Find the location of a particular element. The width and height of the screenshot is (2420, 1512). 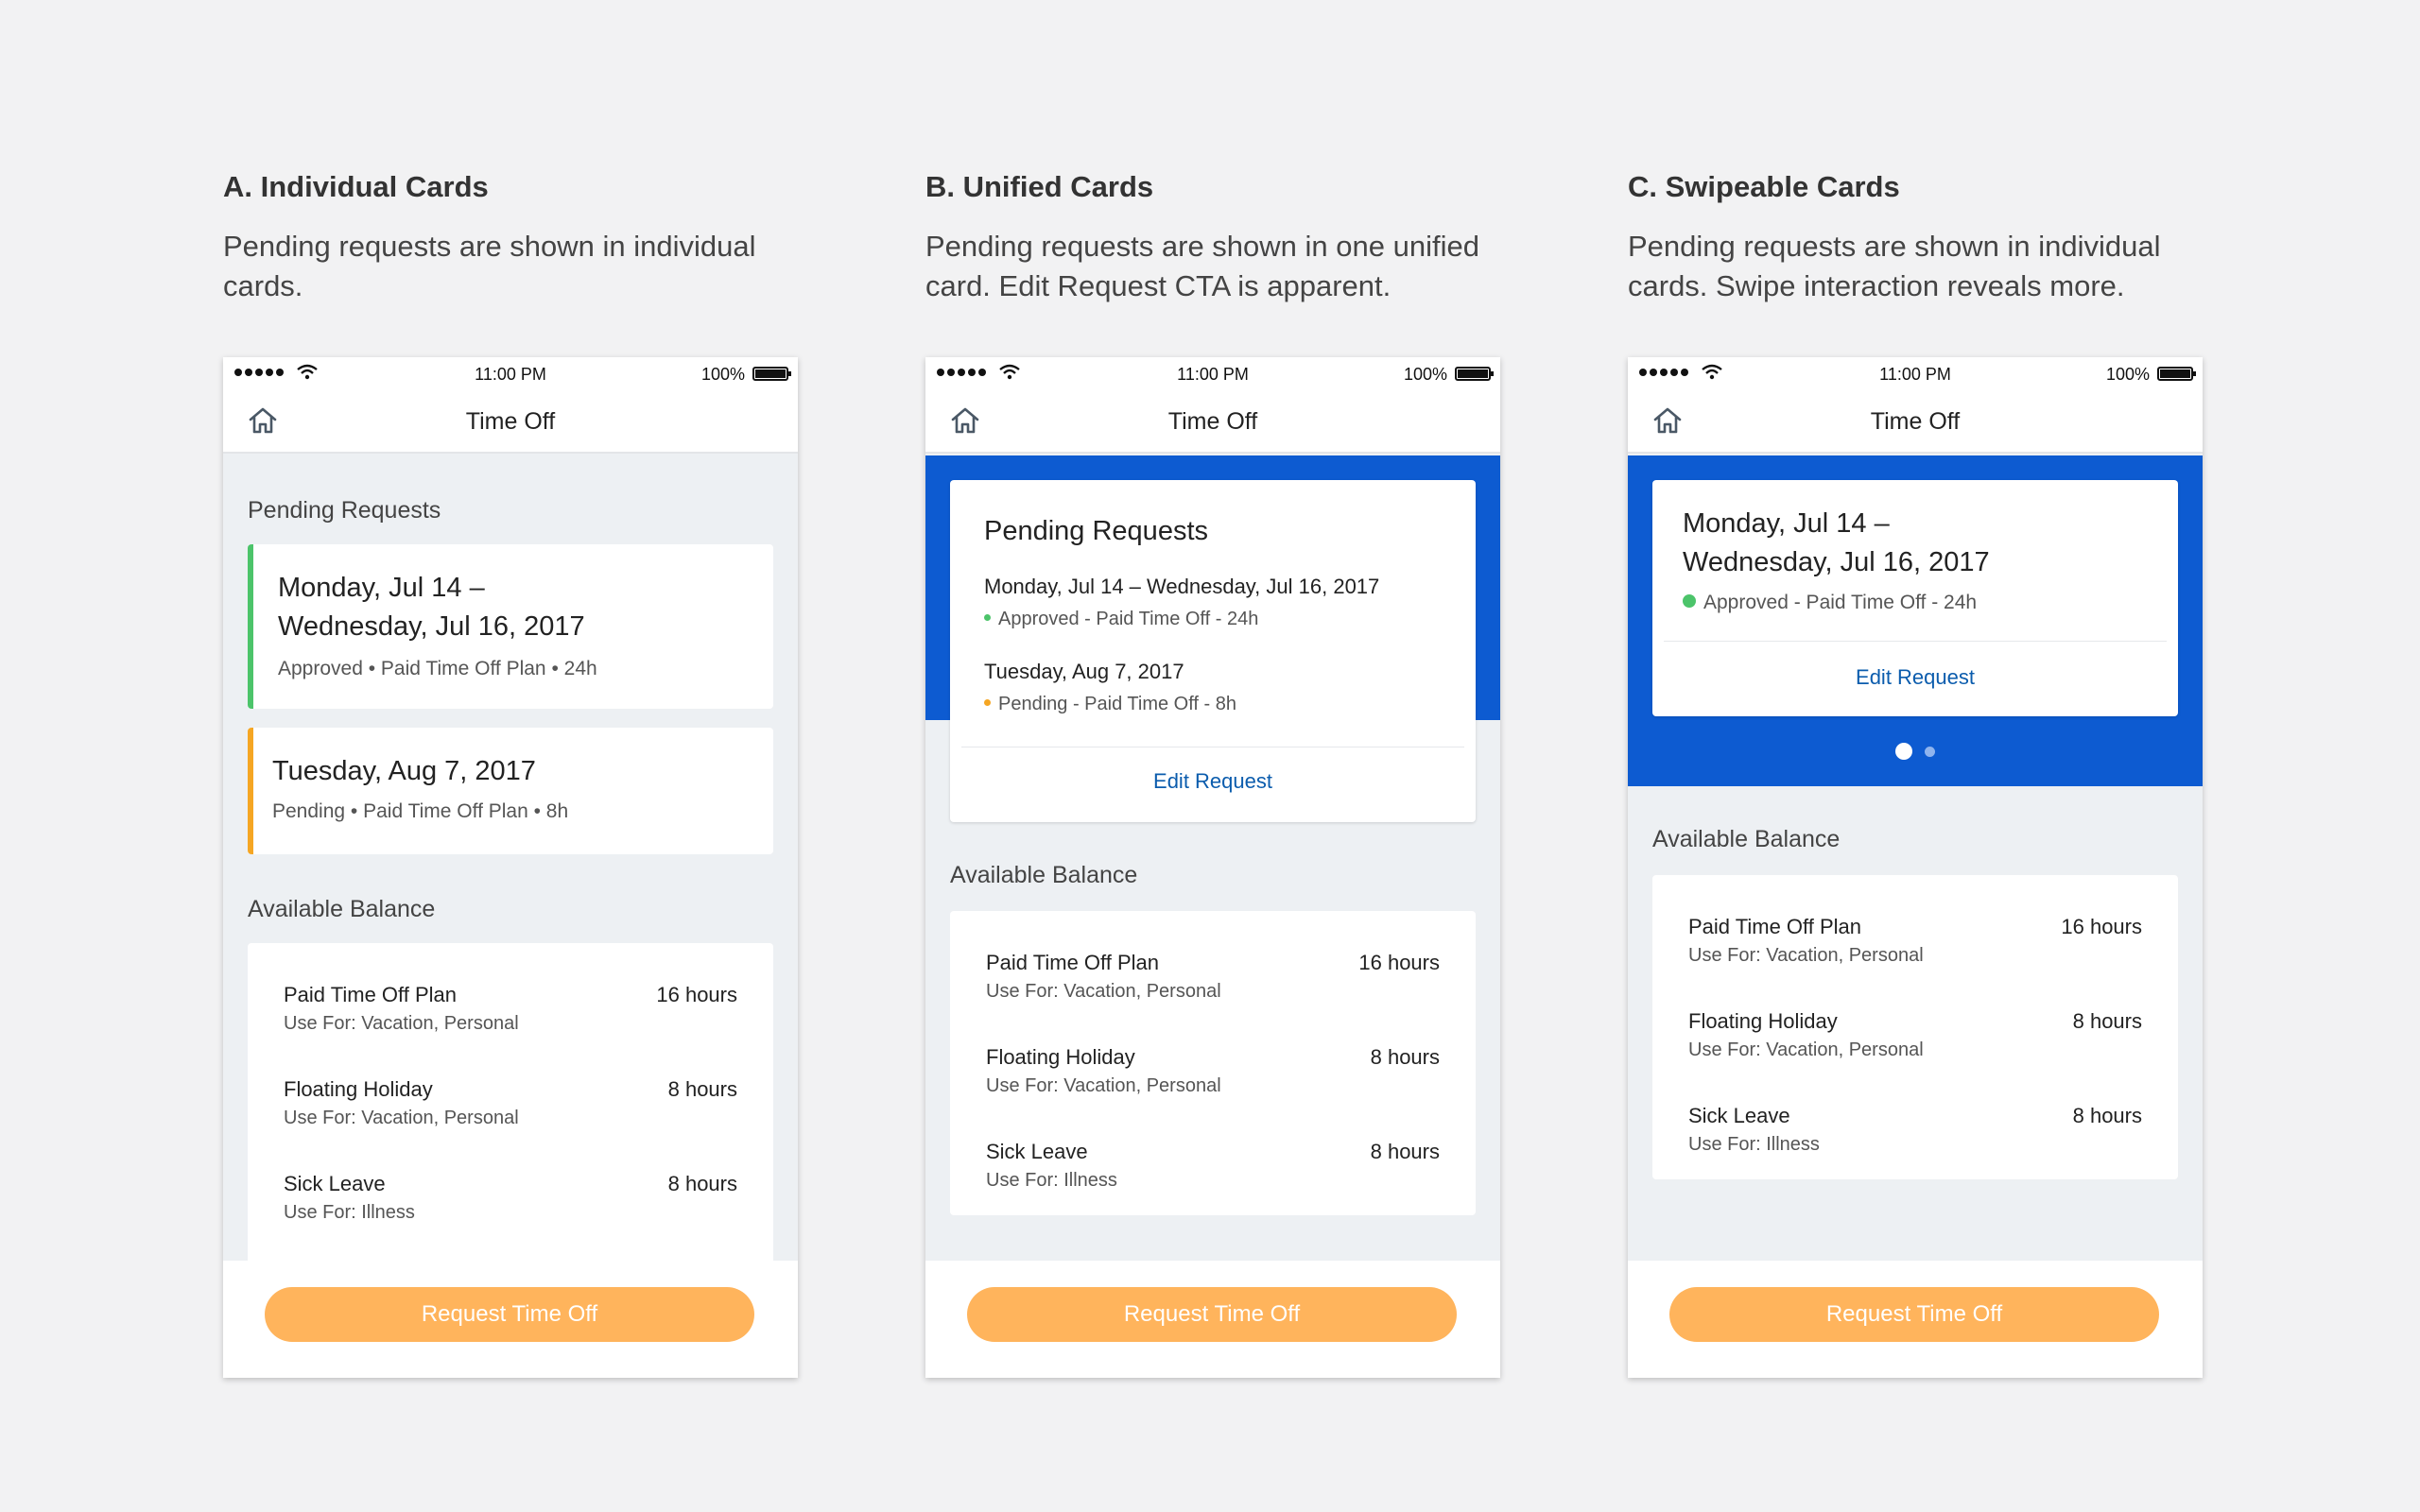

page-dot-active is located at coordinates (1904, 751).